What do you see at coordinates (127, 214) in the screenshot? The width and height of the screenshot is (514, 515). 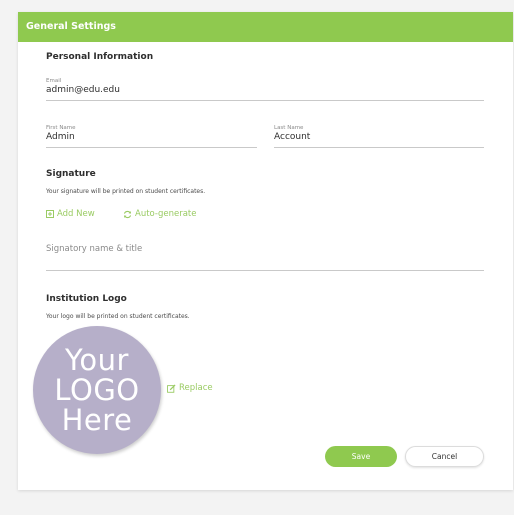 I see `refresh-icon` at bounding box center [127, 214].